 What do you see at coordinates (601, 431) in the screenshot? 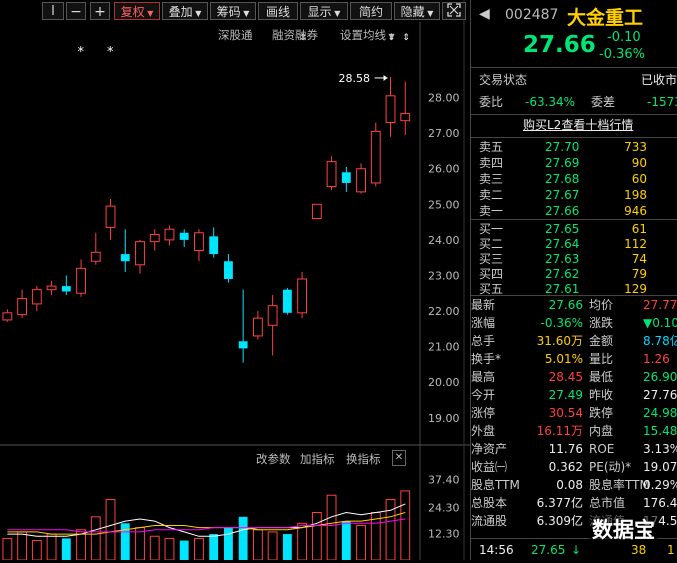
I see `stat-label: 内盘` at bounding box center [601, 431].